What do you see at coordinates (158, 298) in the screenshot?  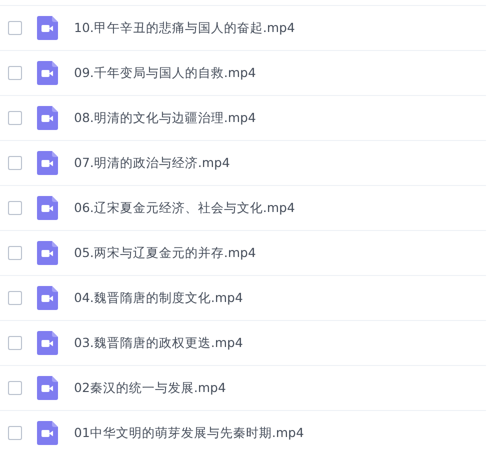 I see `file-name: 04.魏晋隋唐的制度文化.mp4` at bounding box center [158, 298].